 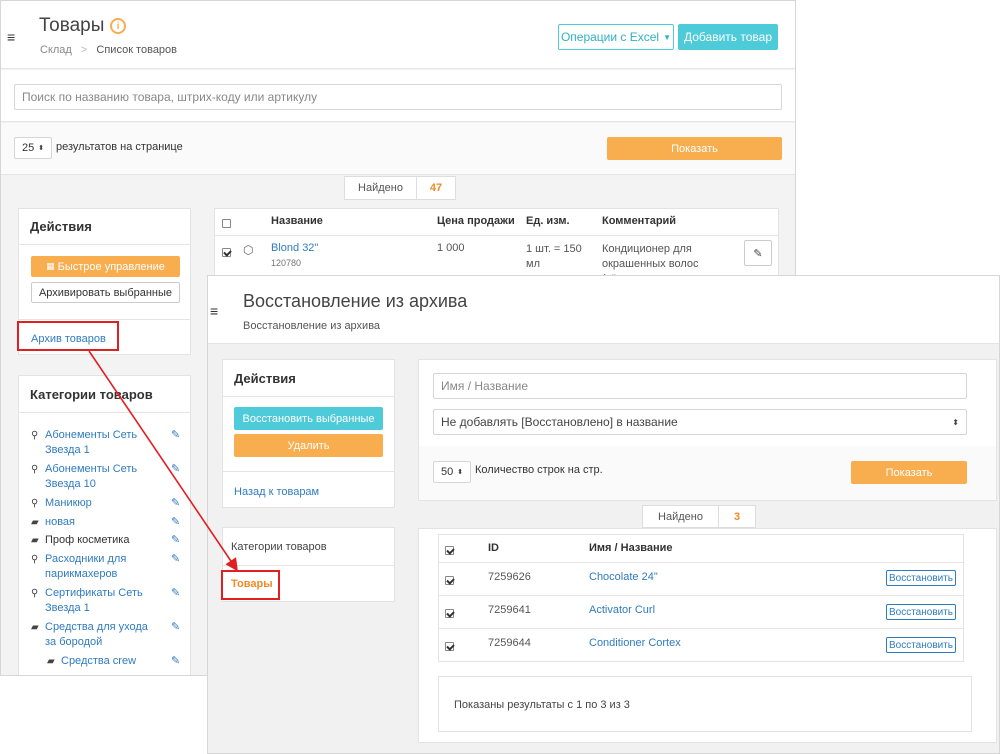 I want to click on annotation-arrow, so click(x=163, y=461).